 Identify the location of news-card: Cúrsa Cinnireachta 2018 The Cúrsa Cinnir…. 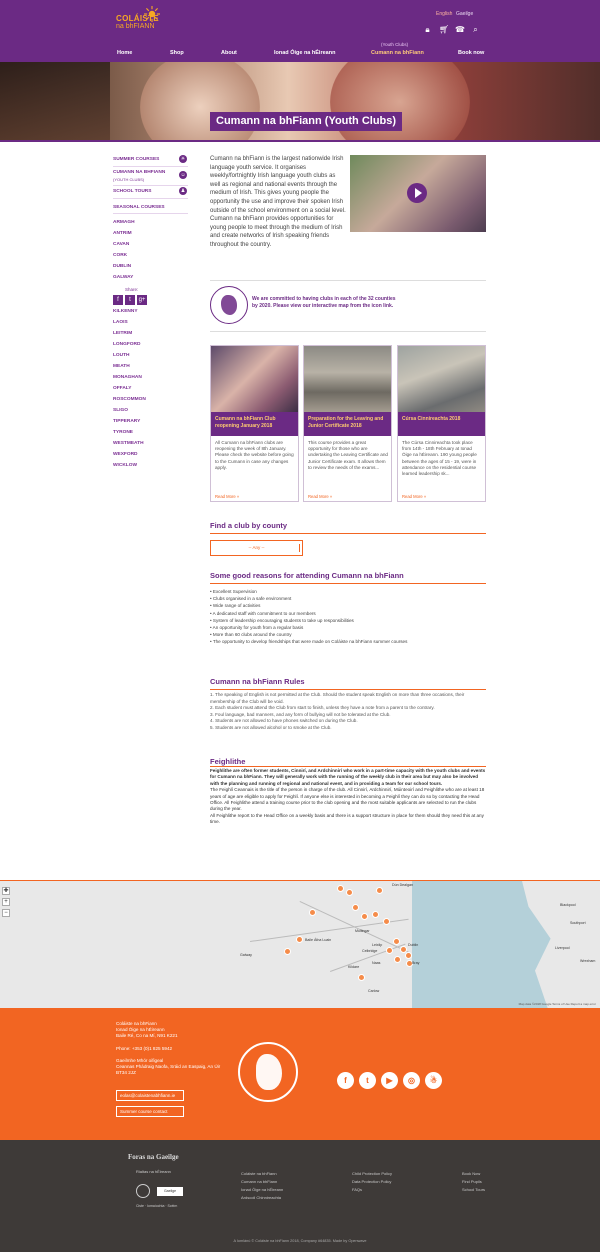
(441, 423).